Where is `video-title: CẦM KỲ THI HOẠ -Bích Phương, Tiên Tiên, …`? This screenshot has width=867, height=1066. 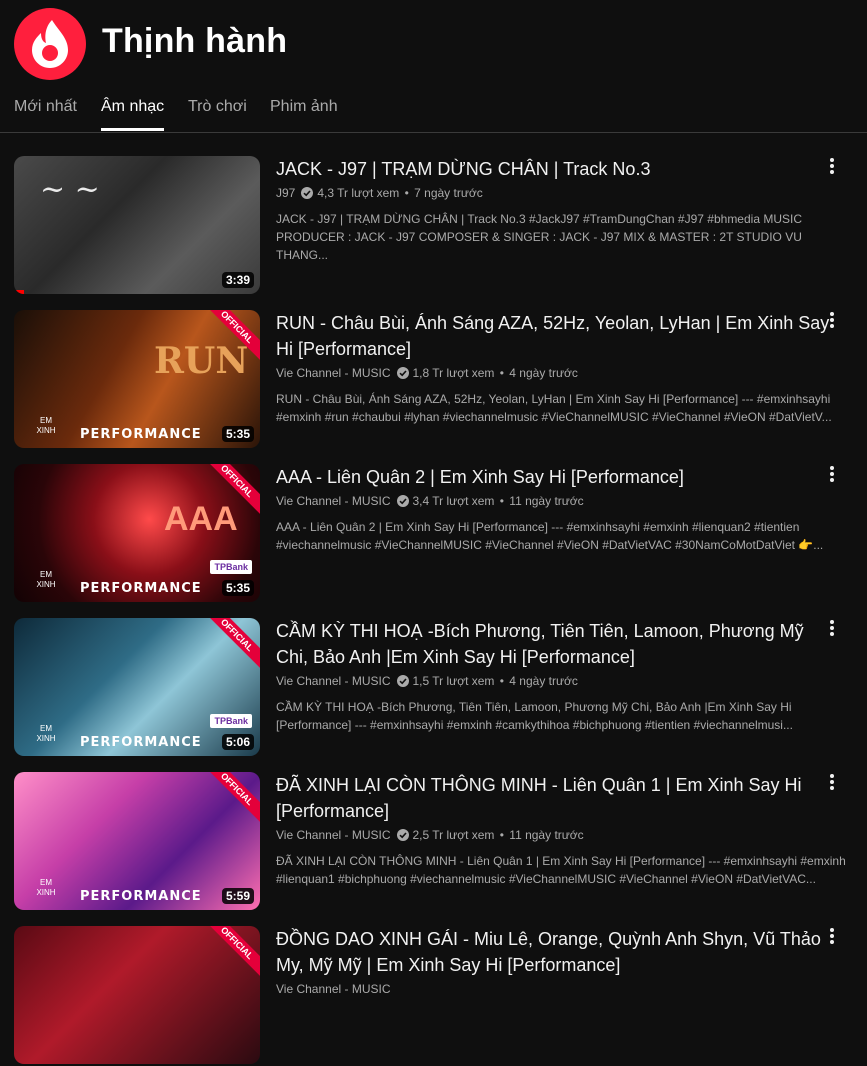
video-title: CẦM KỲ THI HOẠ -Bích Phương, Tiên Tiên, … is located at coordinates (556, 644).